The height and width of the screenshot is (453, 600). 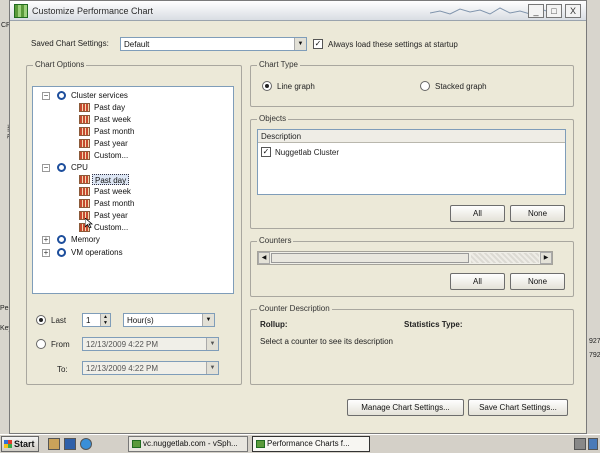 What do you see at coordinates (79, 167) in the screenshot?
I see `tree-node-cpu: CPU` at bounding box center [79, 167].